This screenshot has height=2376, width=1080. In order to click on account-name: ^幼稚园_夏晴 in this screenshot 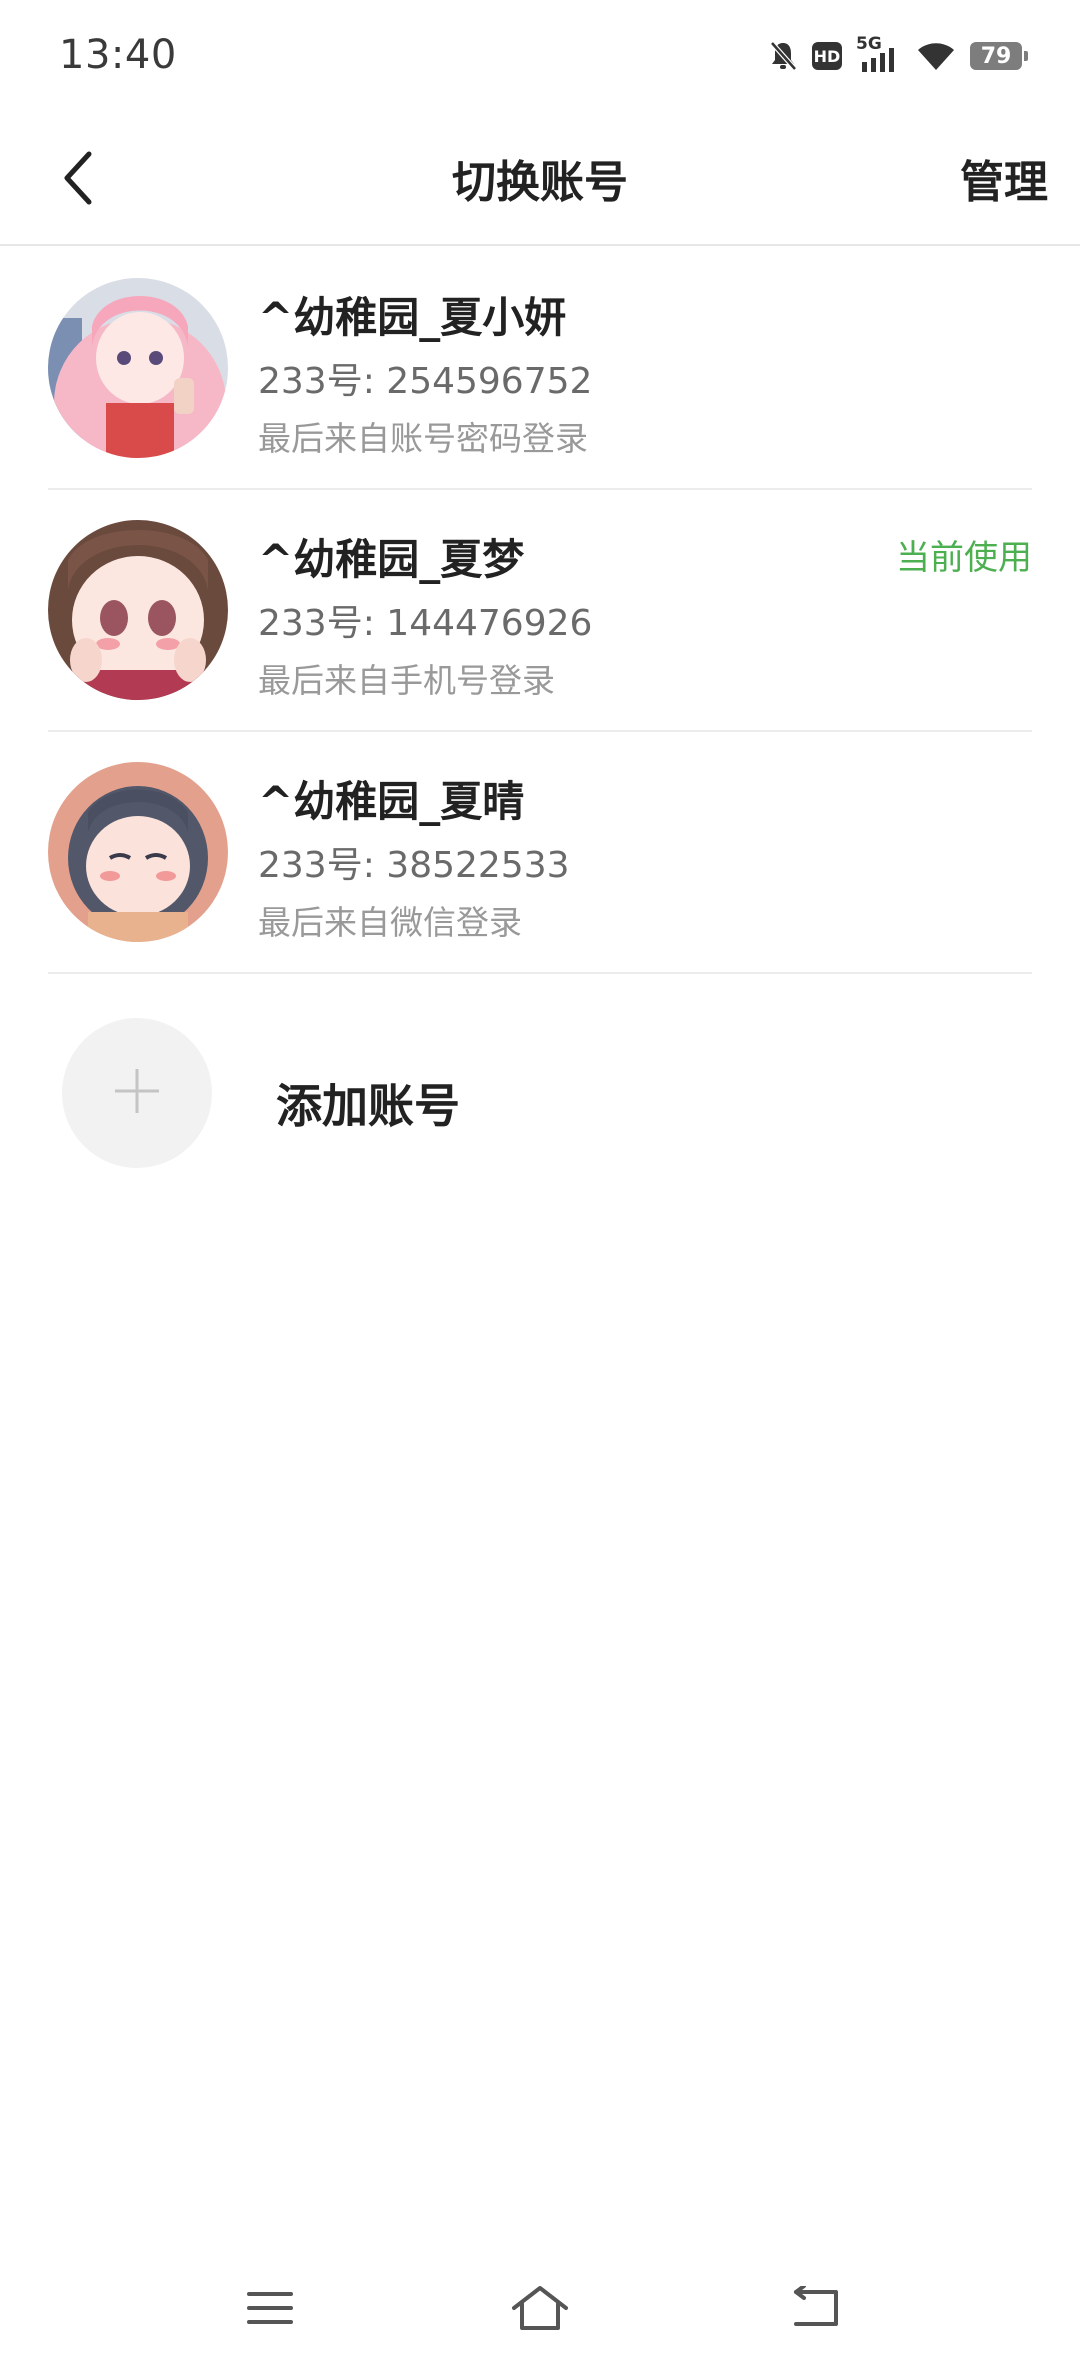, I will do `click(391, 801)`.